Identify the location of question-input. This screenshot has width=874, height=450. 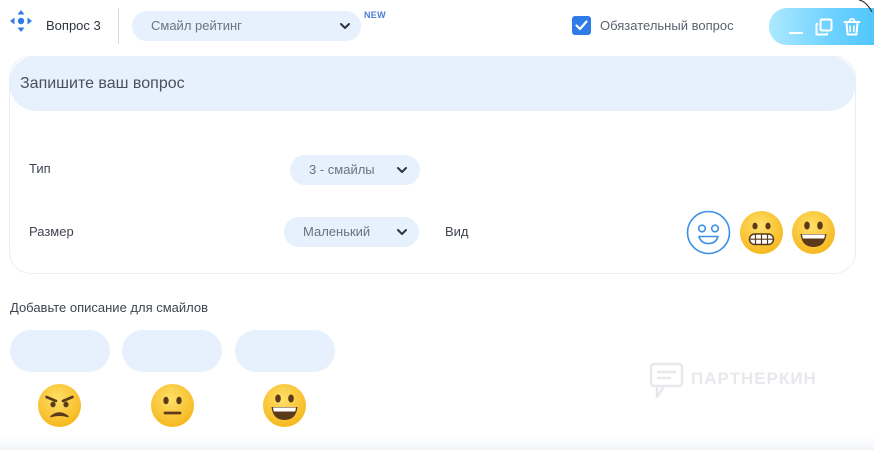
(432, 83).